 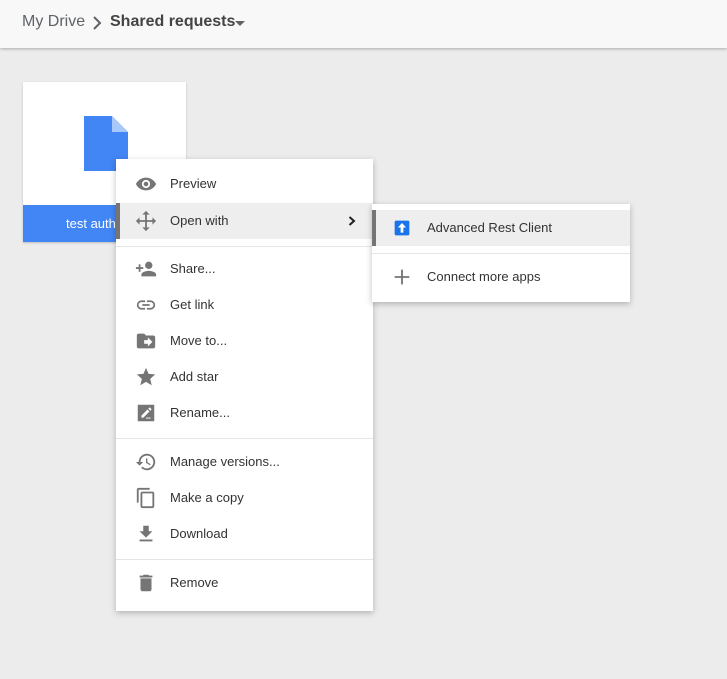 I want to click on trash-icon, so click(x=146, y=583).